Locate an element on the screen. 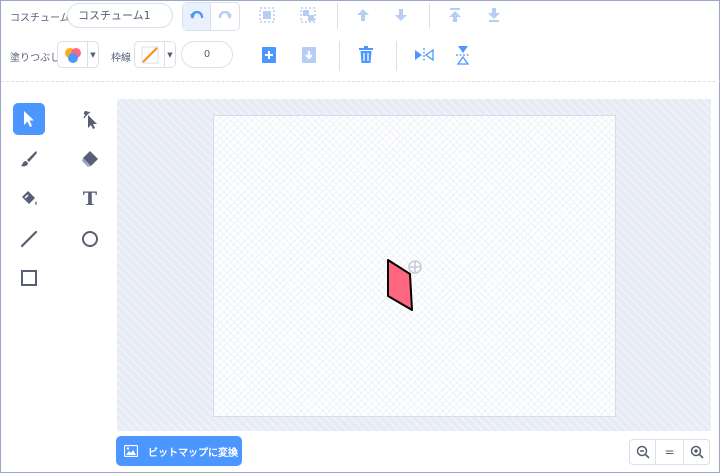  group-button is located at coordinates (267, 15).